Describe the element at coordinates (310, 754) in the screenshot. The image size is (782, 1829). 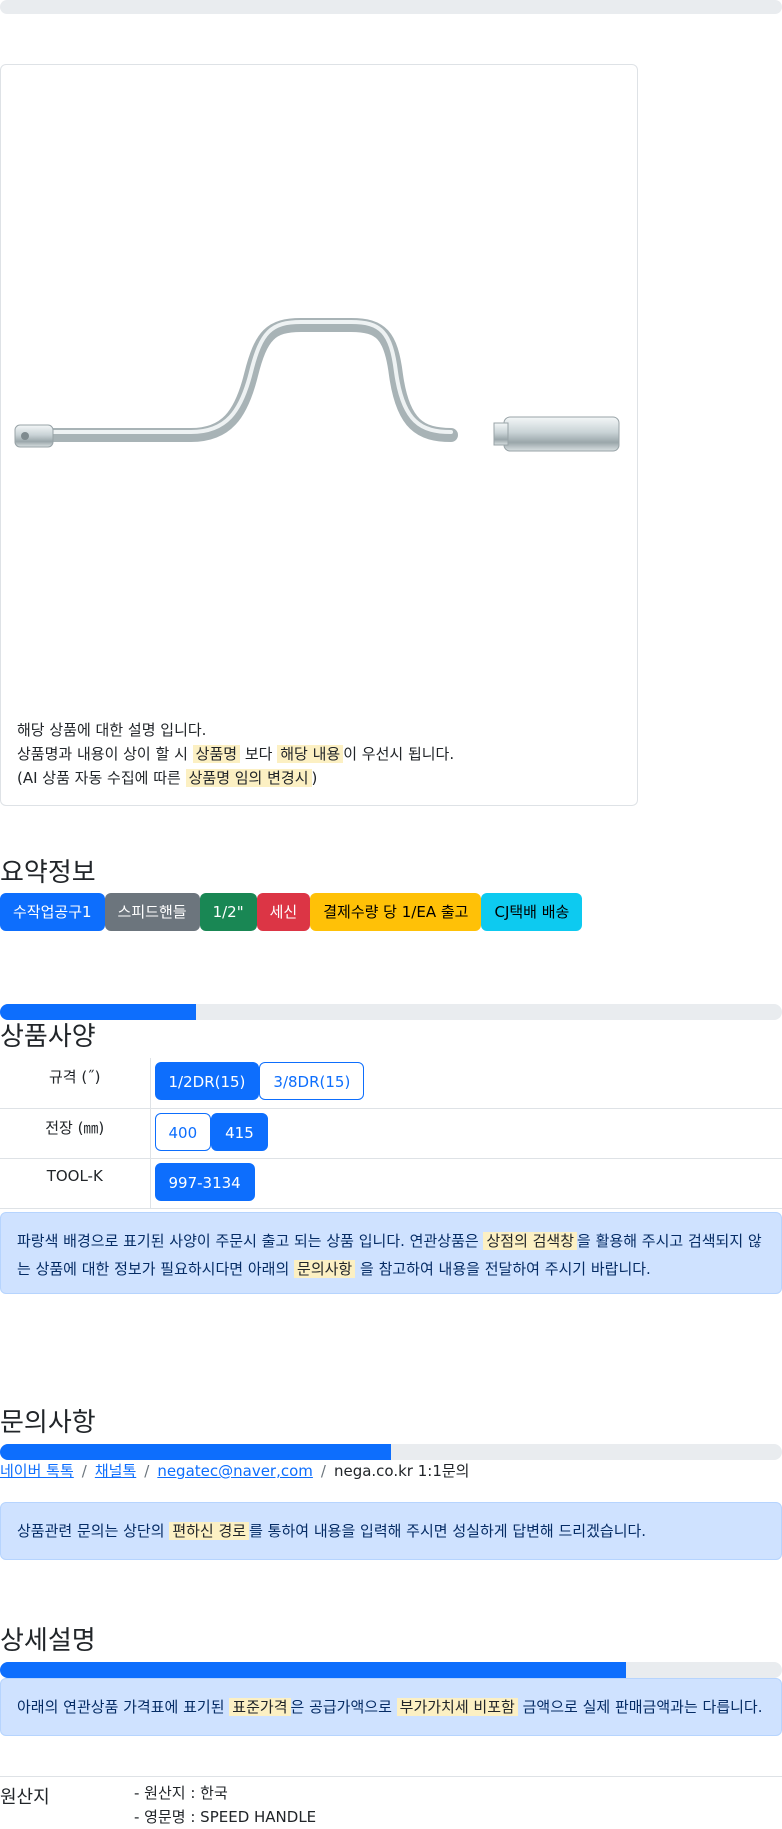
I see `highlight-content: 해당 내용` at that location.